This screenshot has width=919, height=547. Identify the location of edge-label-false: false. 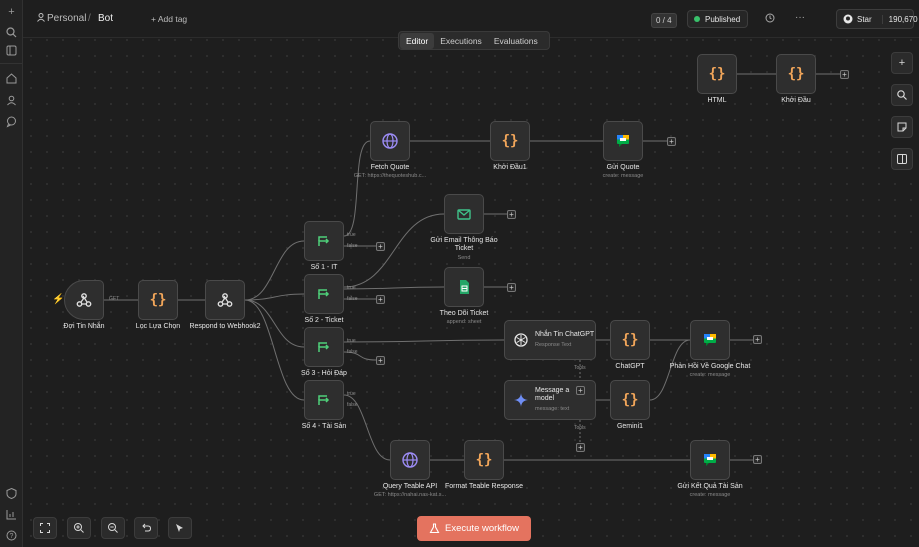
(352, 246).